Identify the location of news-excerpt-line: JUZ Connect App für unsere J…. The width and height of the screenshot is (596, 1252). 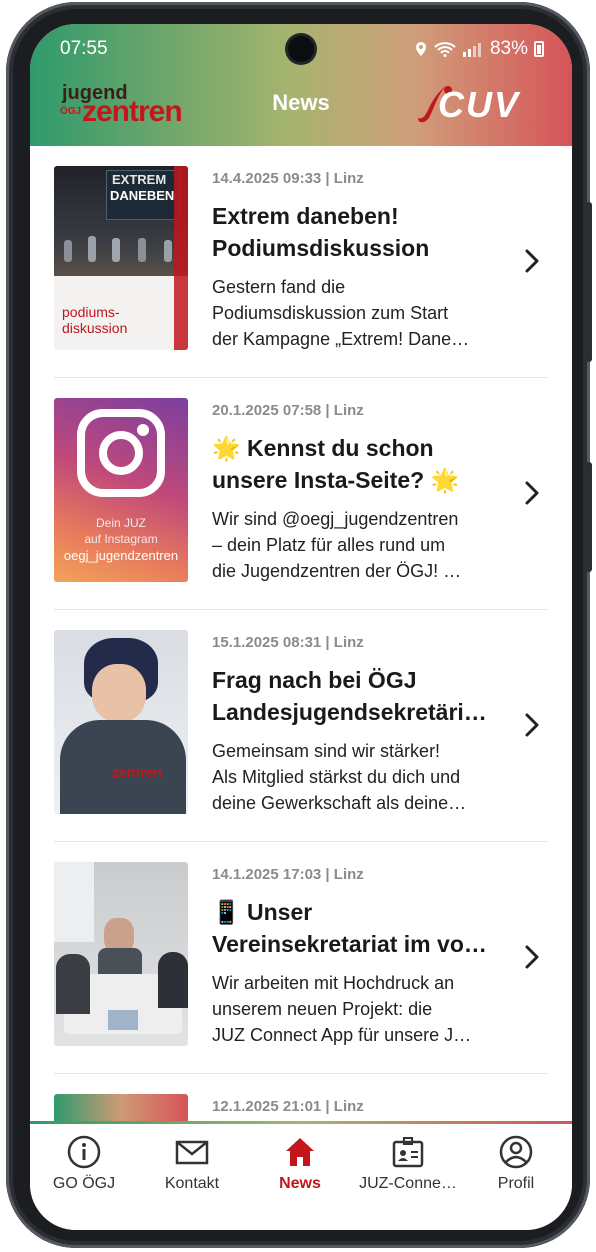
(342, 1035).